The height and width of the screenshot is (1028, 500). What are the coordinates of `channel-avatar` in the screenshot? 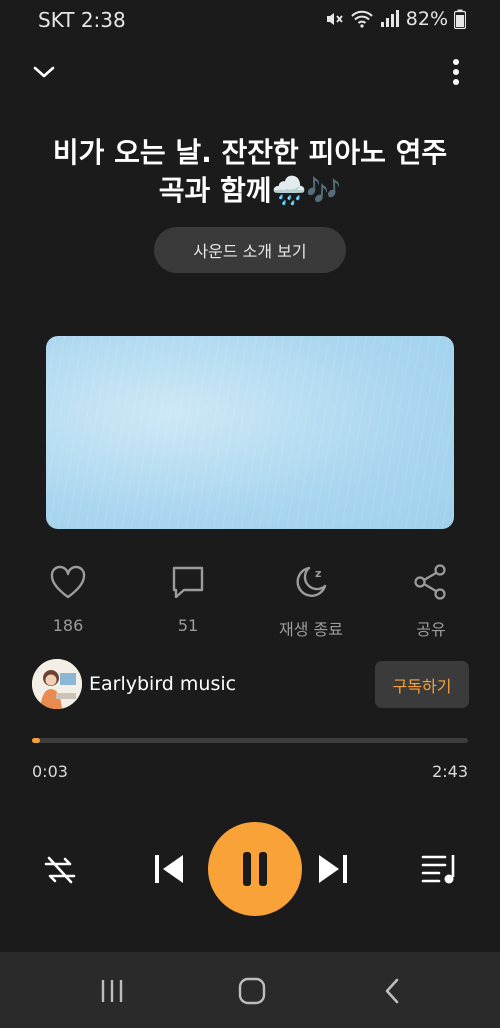 It's located at (57, 684).